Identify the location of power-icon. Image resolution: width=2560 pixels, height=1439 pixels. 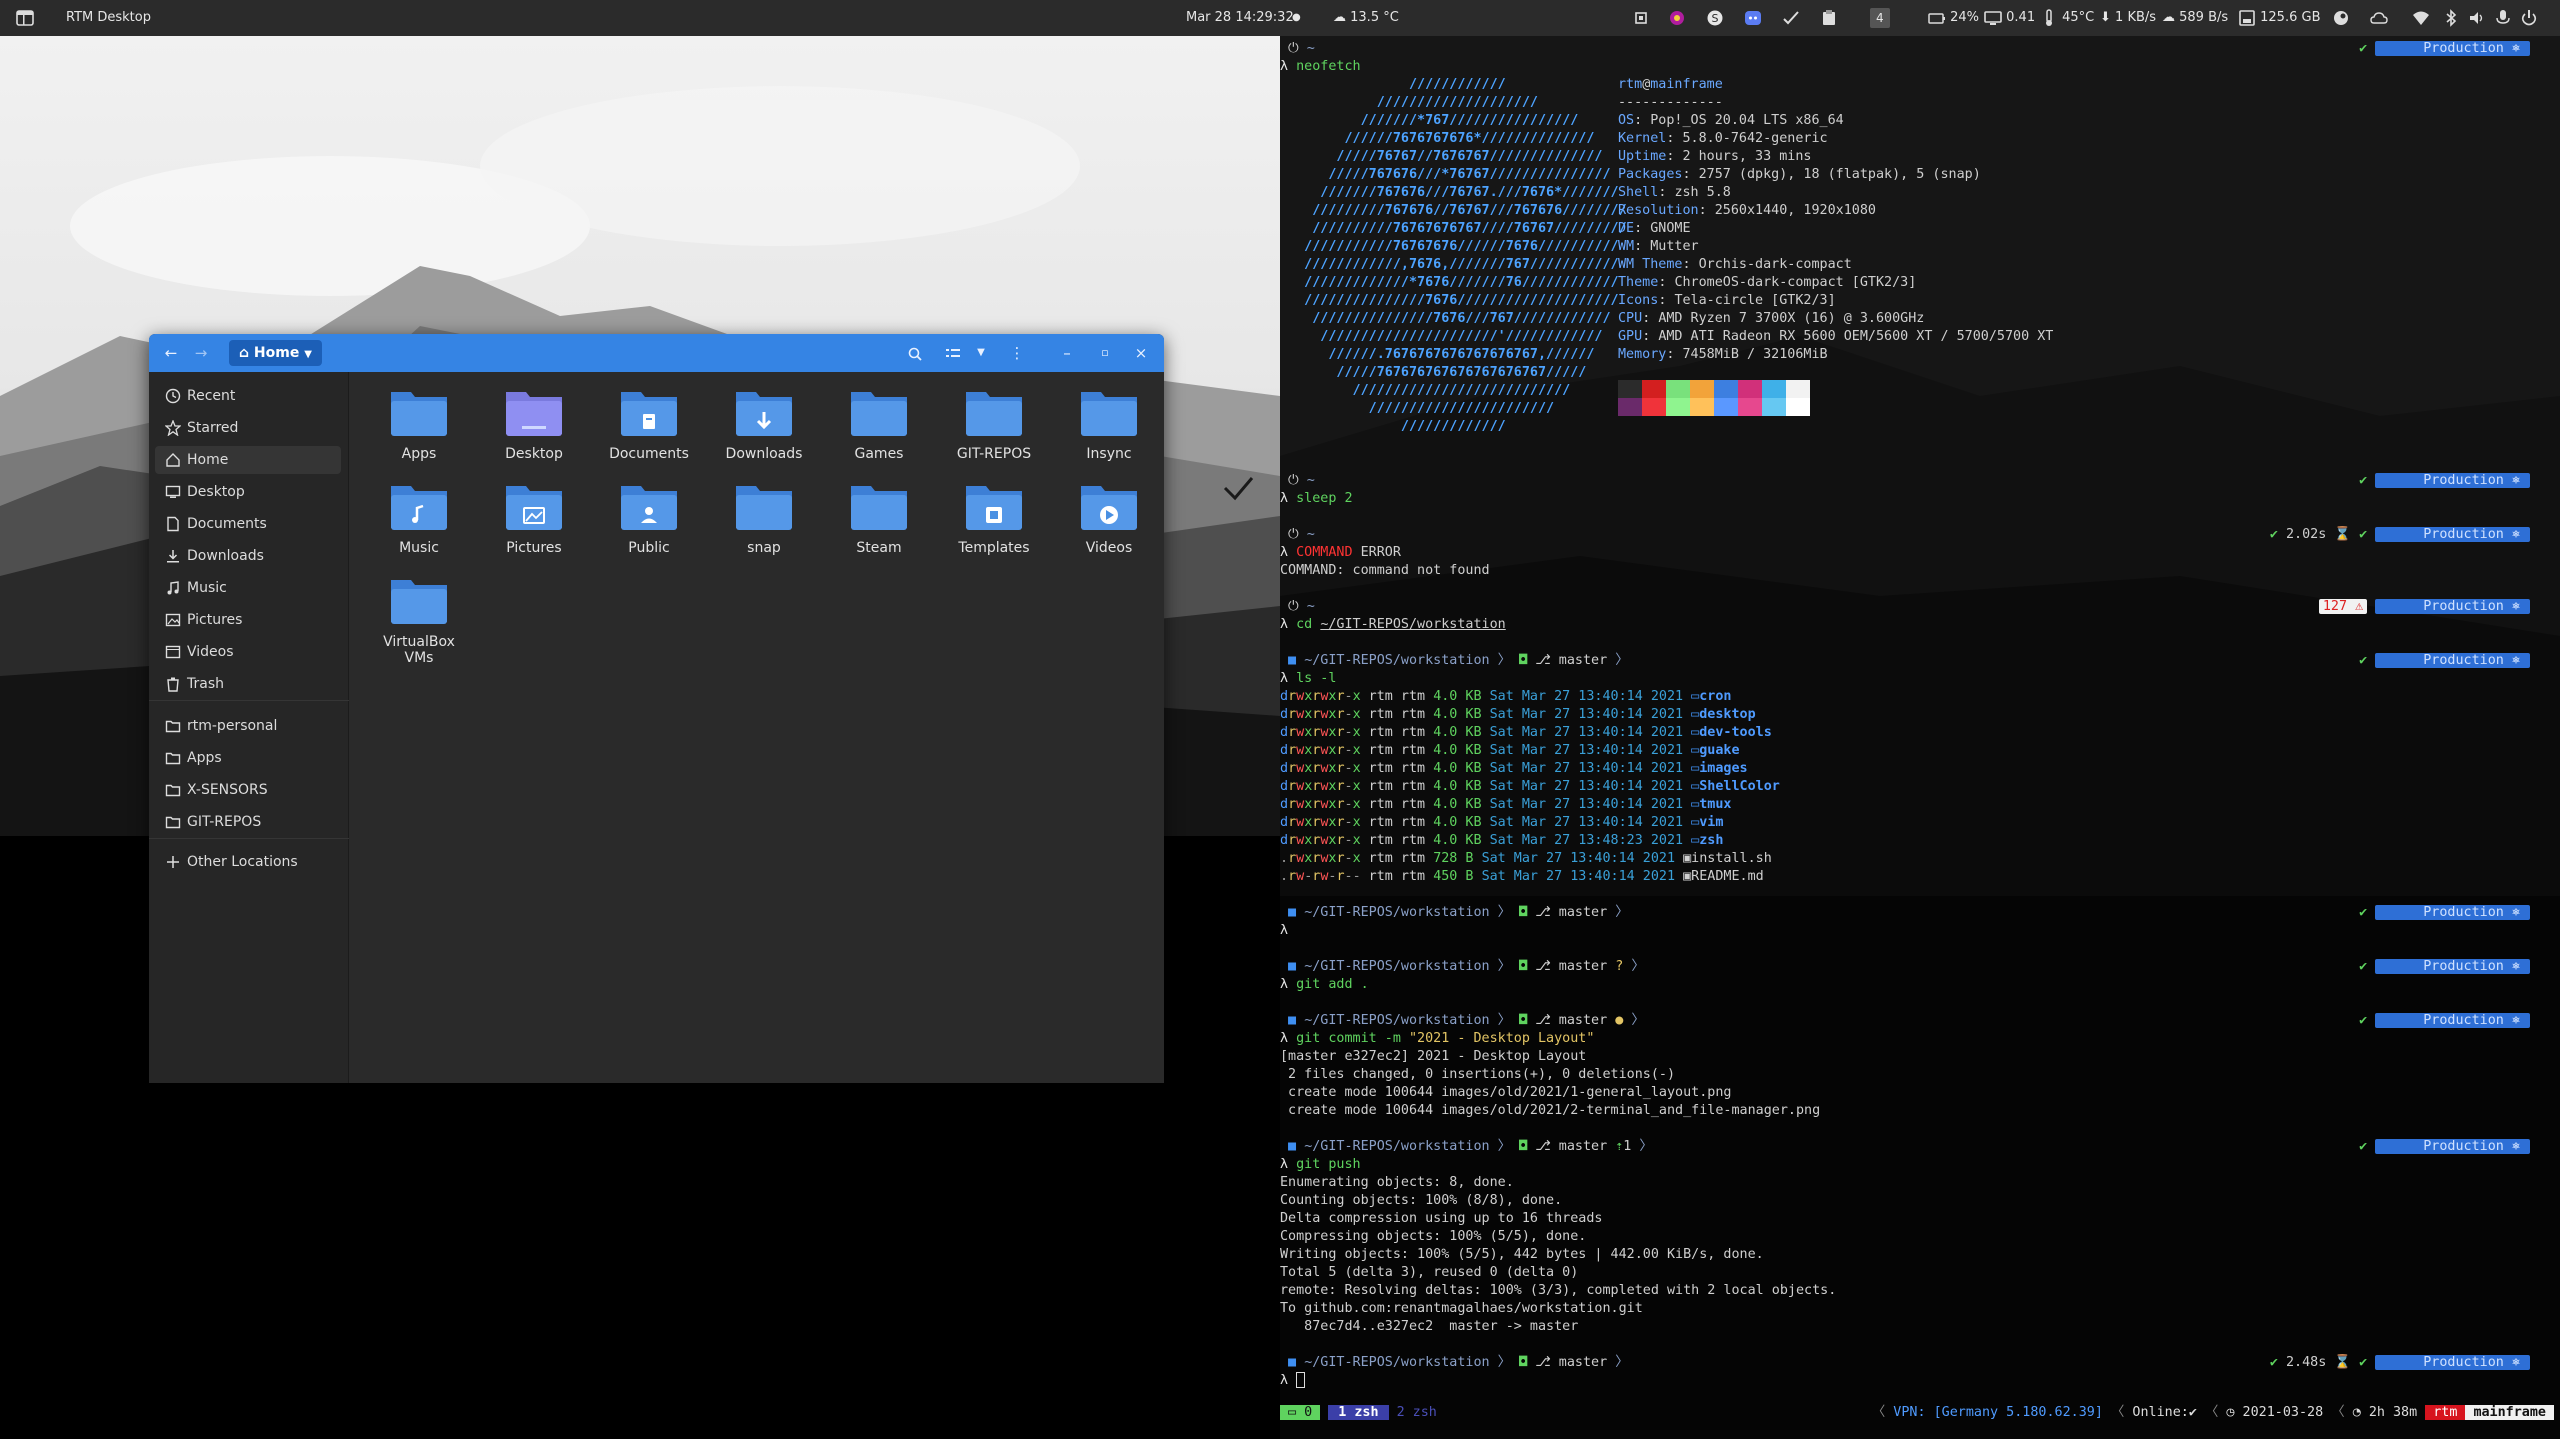
(2529, 18).